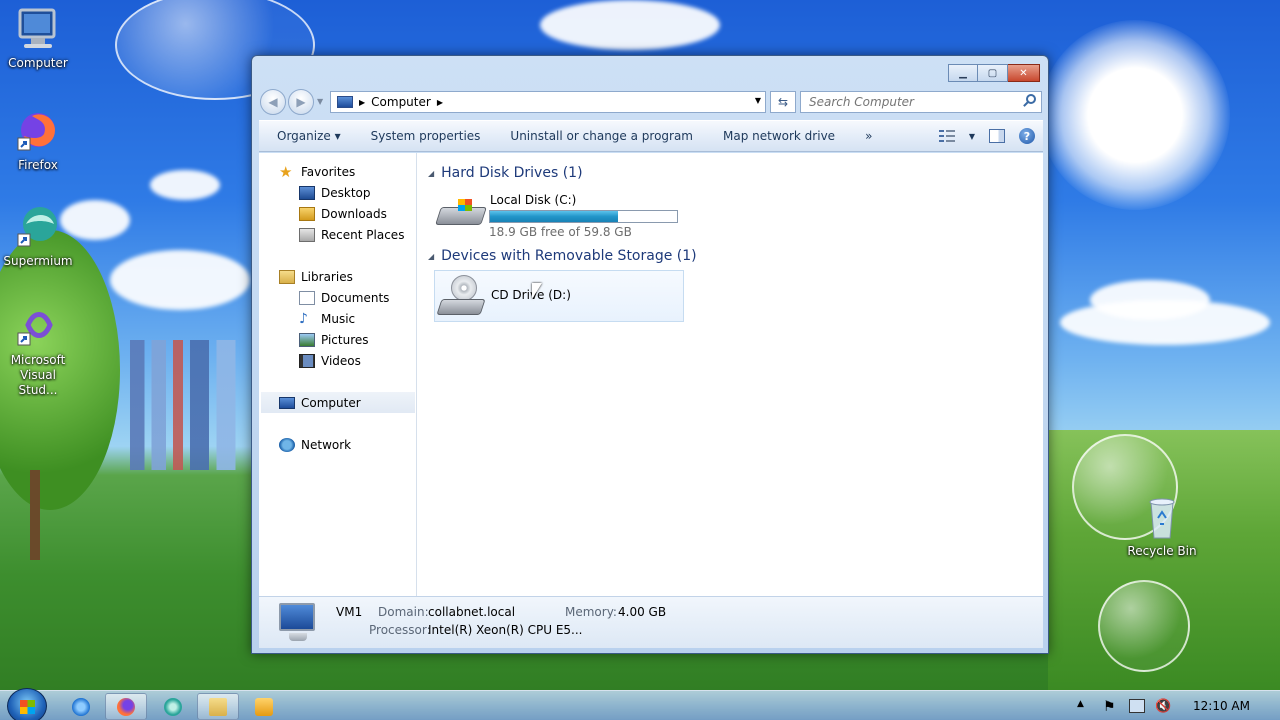 This screenshot has height=720, width=1280. What do you see at coordinates (548, 102) in the screenshot?
I see `address-bar: ▶ Computer ▶ ▼` at bounding box center [548, 102].